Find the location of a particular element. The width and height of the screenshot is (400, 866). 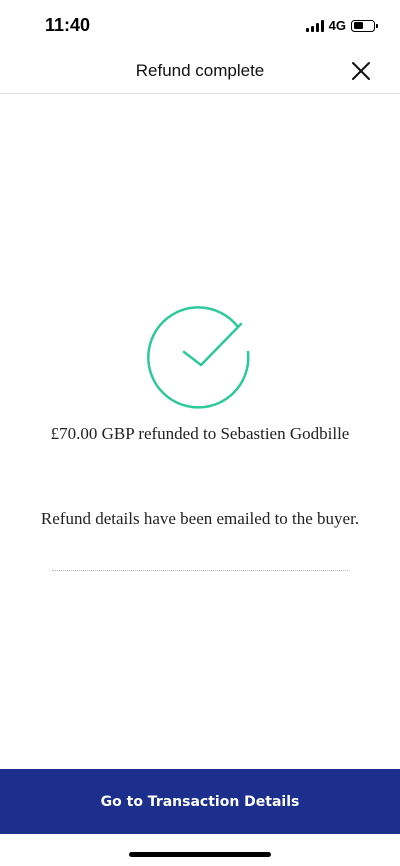

status-time: 11:40 is located at coordinates (68, 25).